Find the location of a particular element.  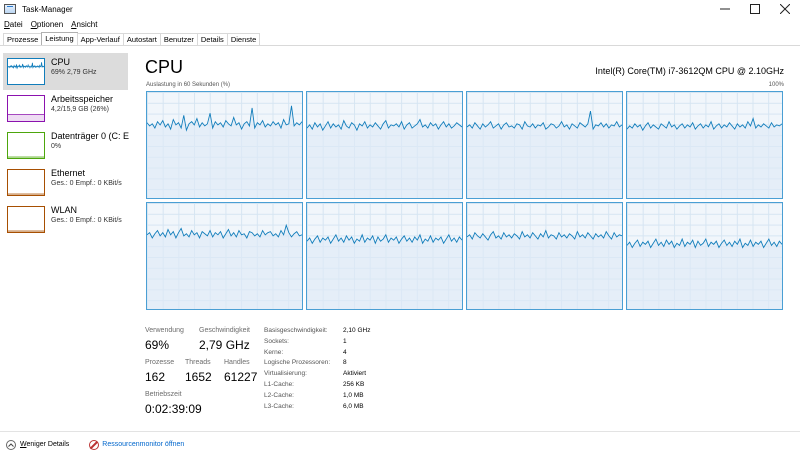

tab-autostart: Autostart is located at coordinates (141, 39).